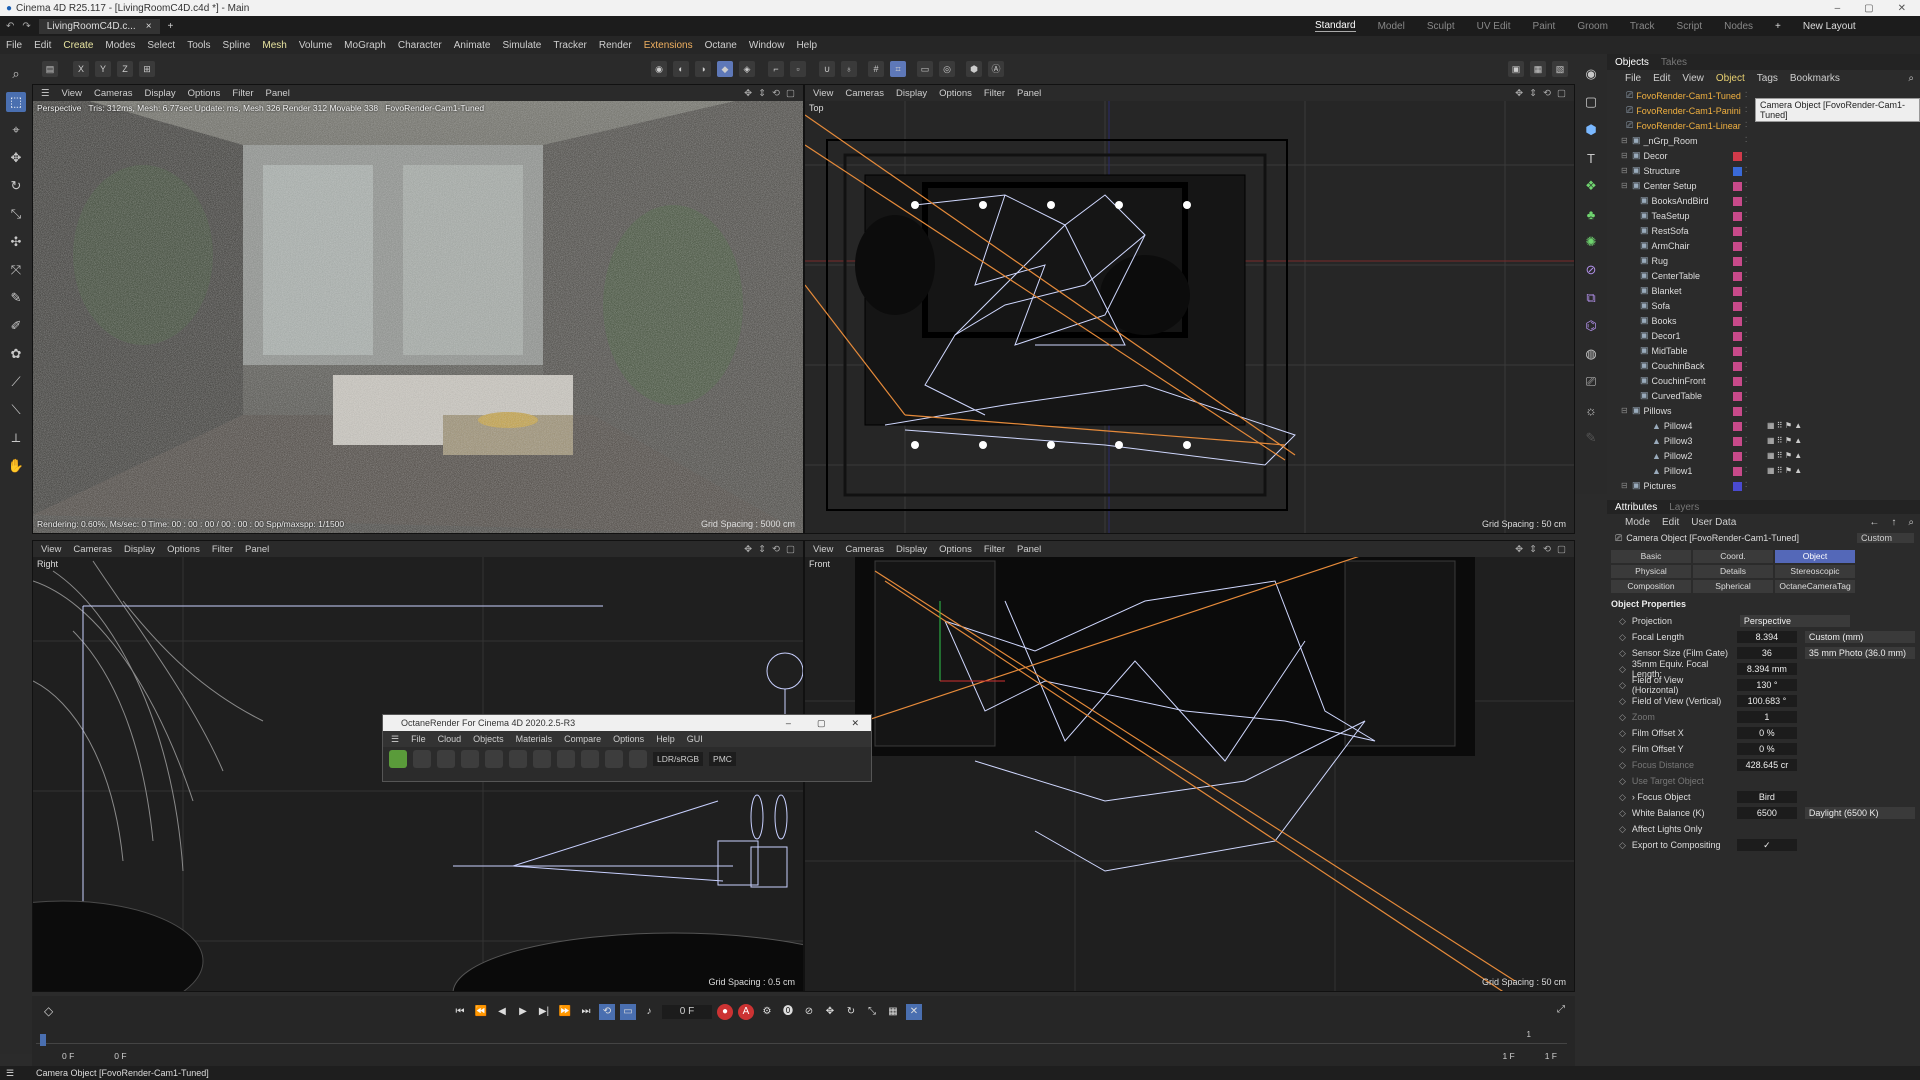 The width and height of the screenshot is (1920, 1080). Describe the element at coordinates (139, 549) in the screenshot. I see `vp-right-menu-display: Display` at that location.